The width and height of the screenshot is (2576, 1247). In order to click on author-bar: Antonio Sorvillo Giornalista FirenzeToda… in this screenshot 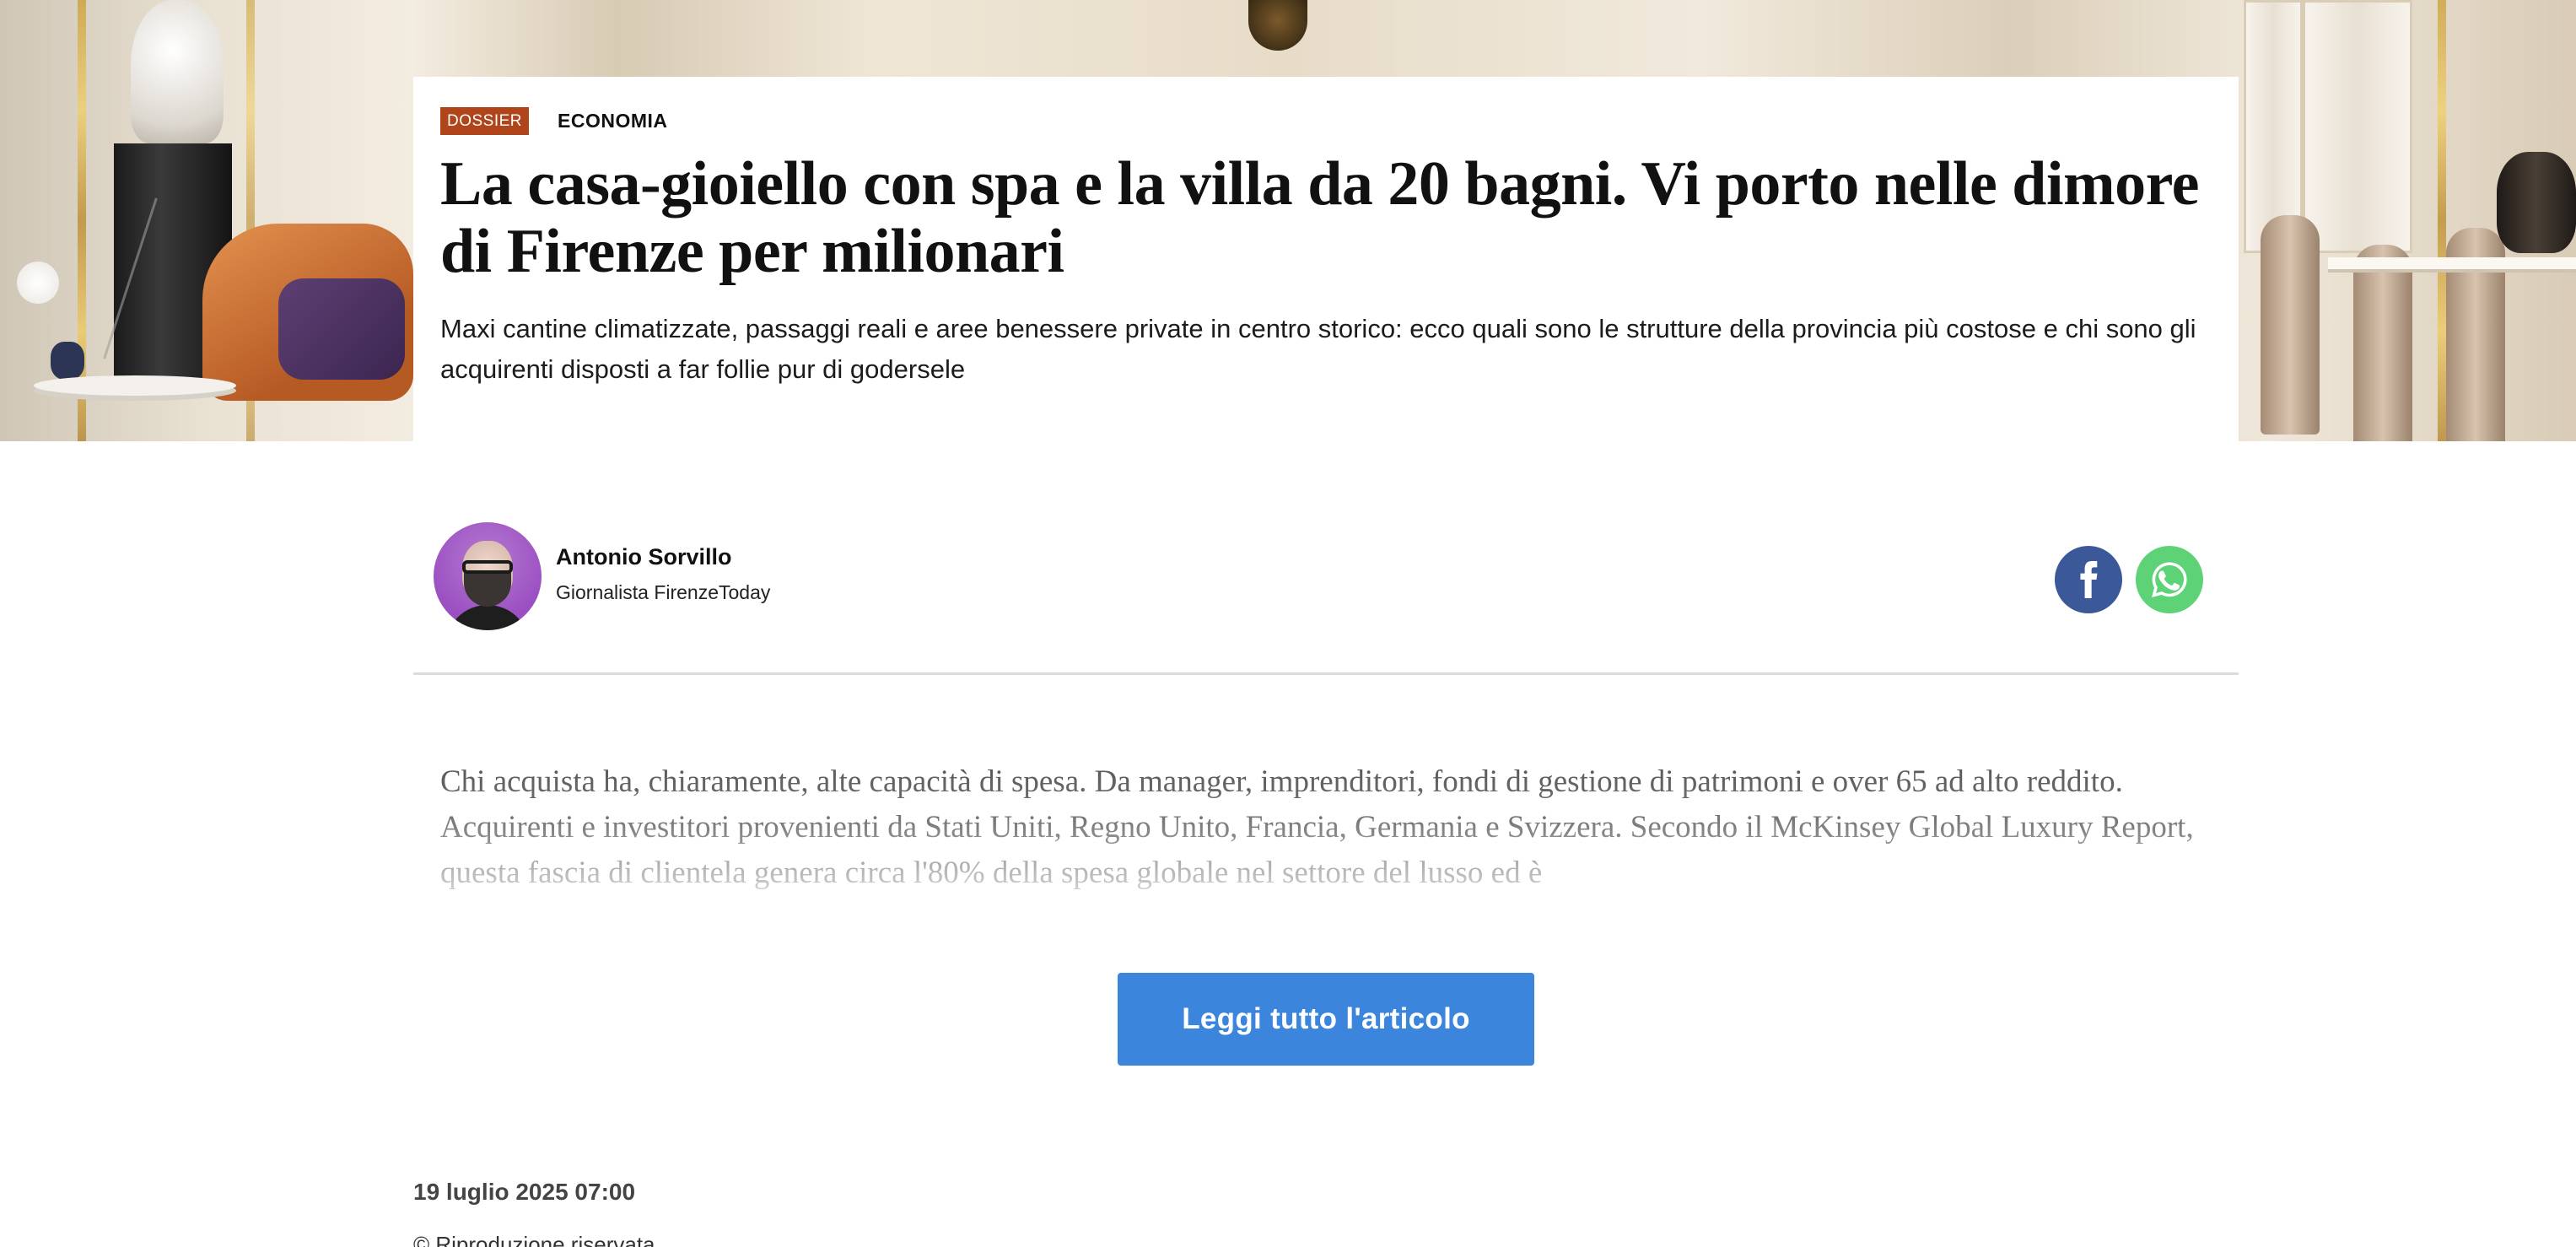, I will do `click(1326, 590)`.